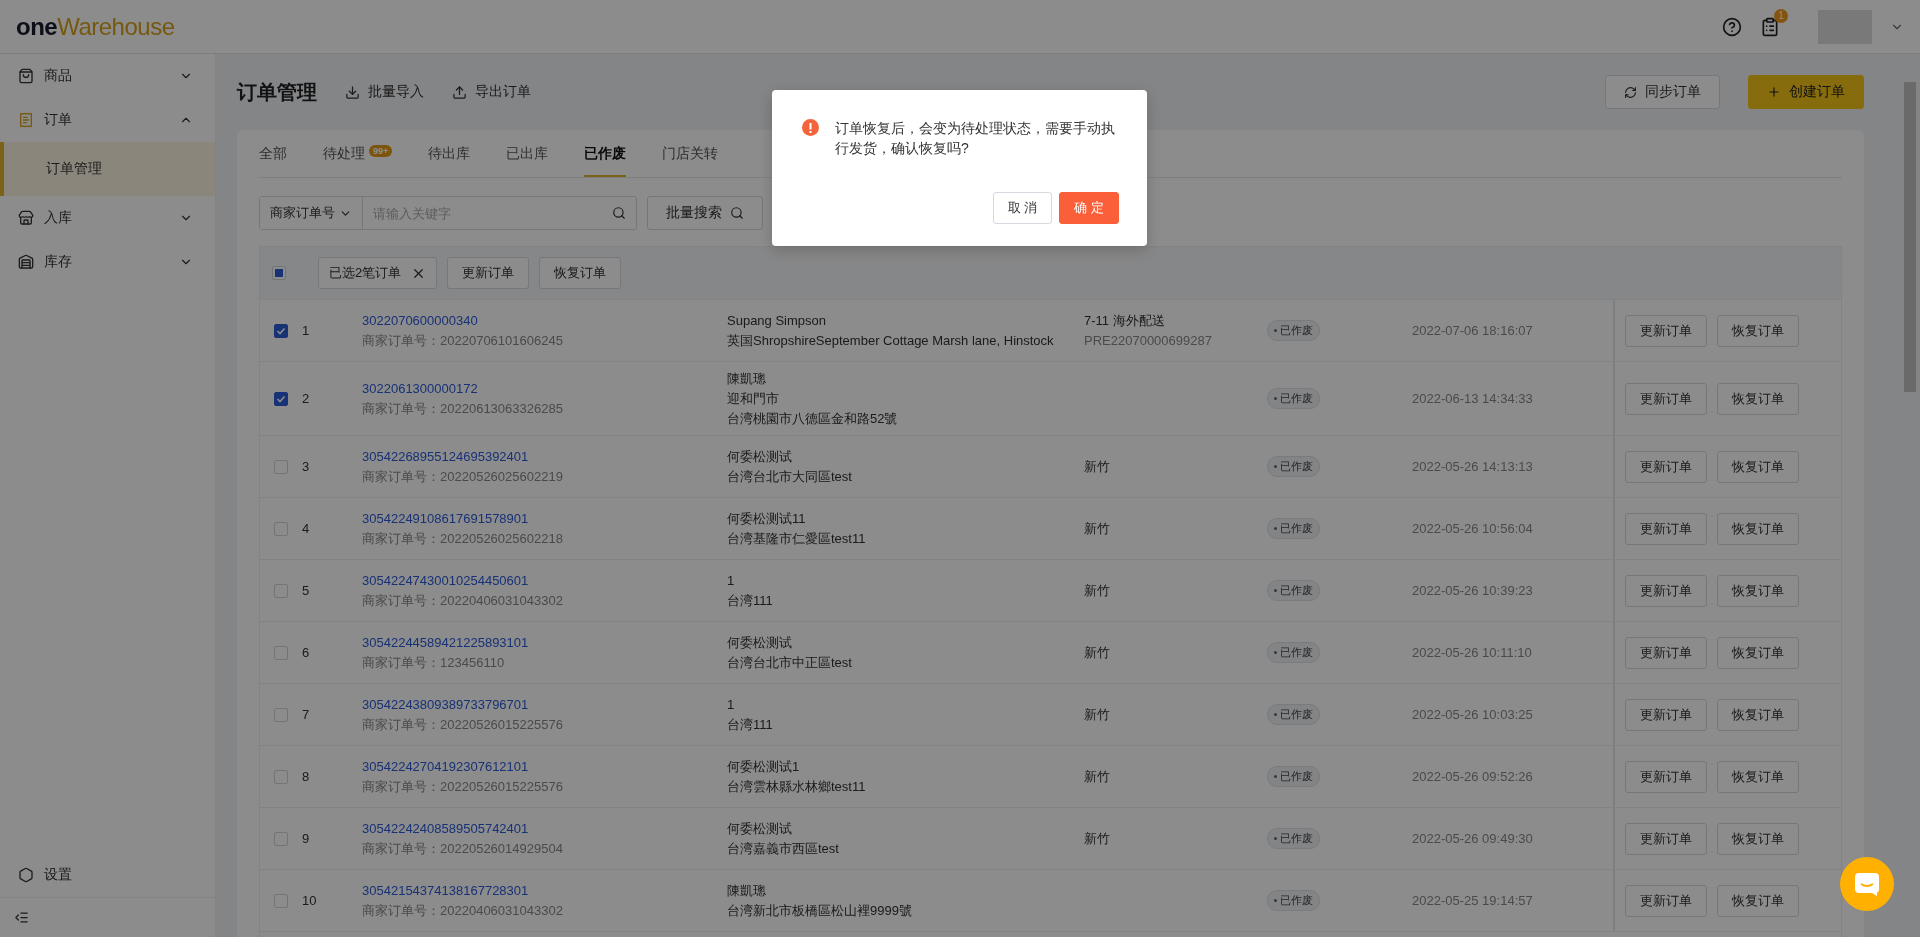  I want to click on tab: 待处理 99+, so click(358, 161).